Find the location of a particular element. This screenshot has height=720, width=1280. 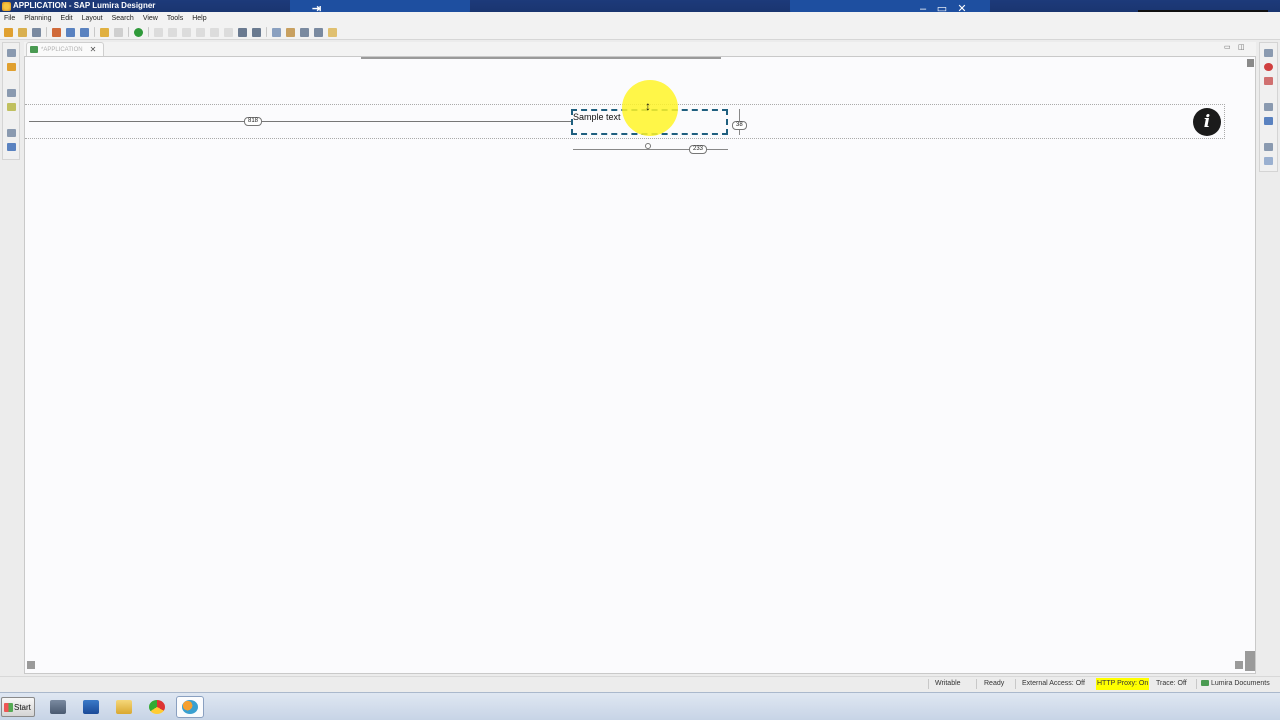

menu-help: Help is located at coordinates (199, 18).